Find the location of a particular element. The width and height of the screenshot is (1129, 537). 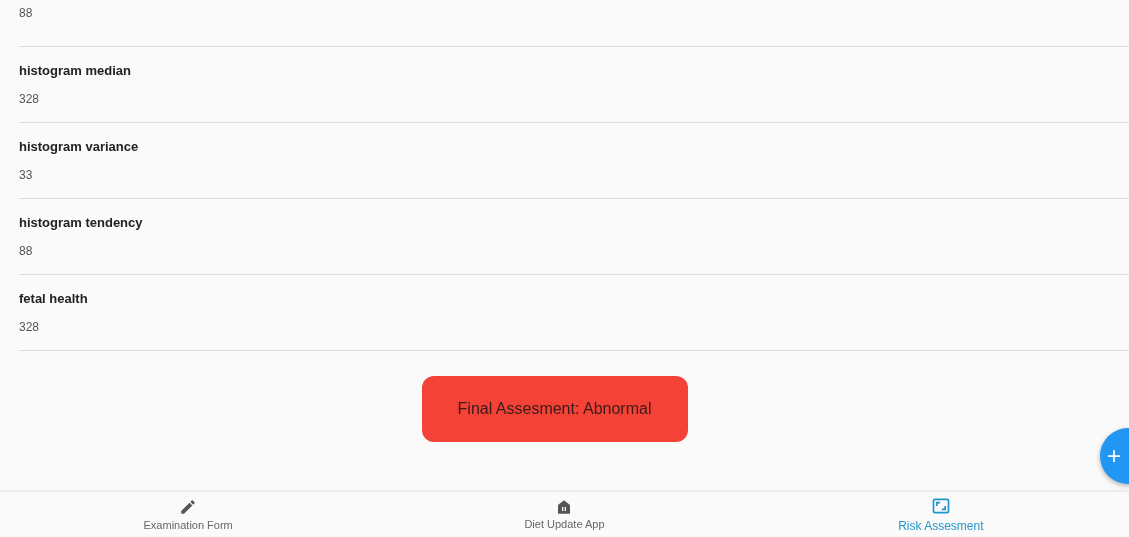

frame-icon is located at coordinates (940, 506).